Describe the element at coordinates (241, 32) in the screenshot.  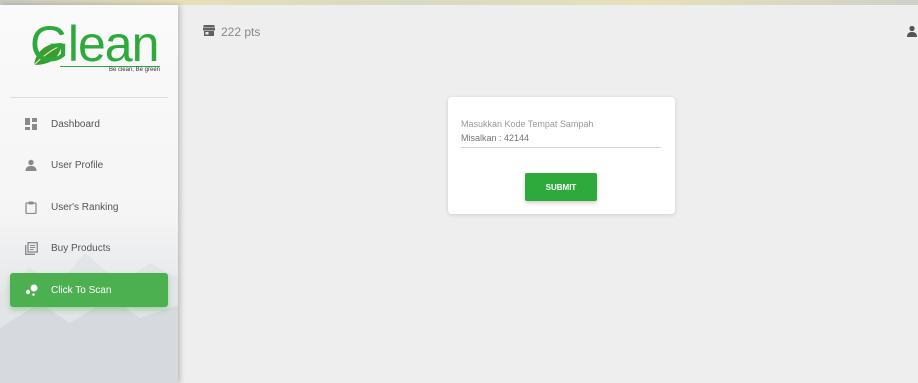
I see `points-label: 222 pts` at that location.